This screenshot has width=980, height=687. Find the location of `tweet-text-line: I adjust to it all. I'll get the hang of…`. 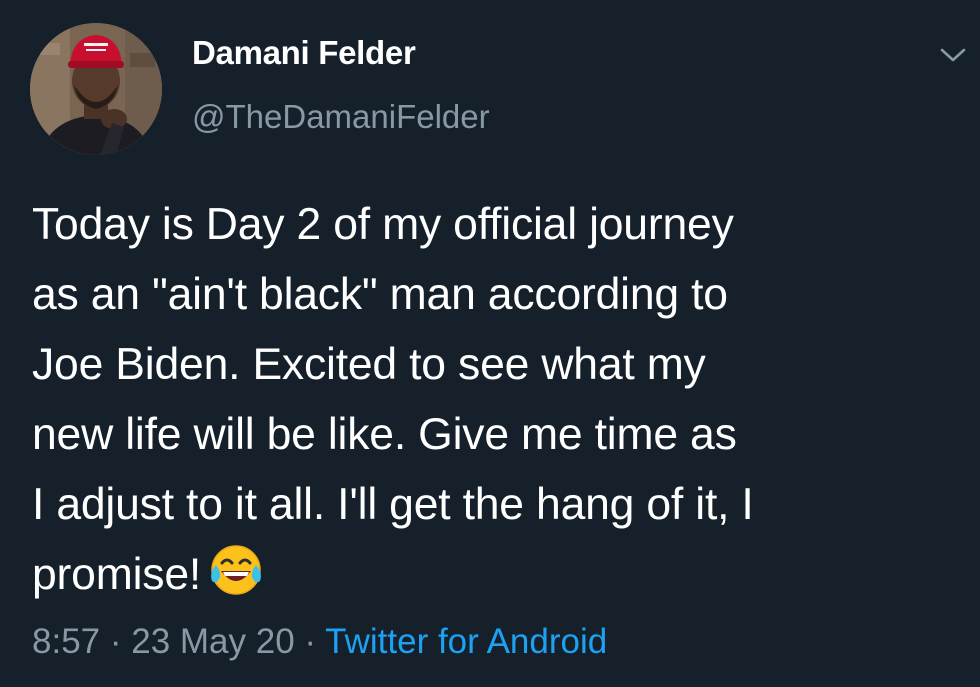

tweet-text-line: I adjust to it all. I'll get the hang of… is located at coordinates (393, 504).